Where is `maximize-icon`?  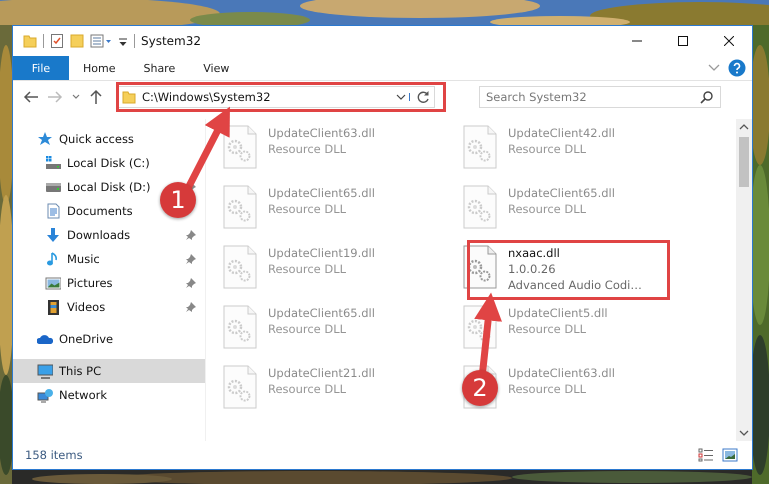 maximize-icon is located at coordinates (683, 41).